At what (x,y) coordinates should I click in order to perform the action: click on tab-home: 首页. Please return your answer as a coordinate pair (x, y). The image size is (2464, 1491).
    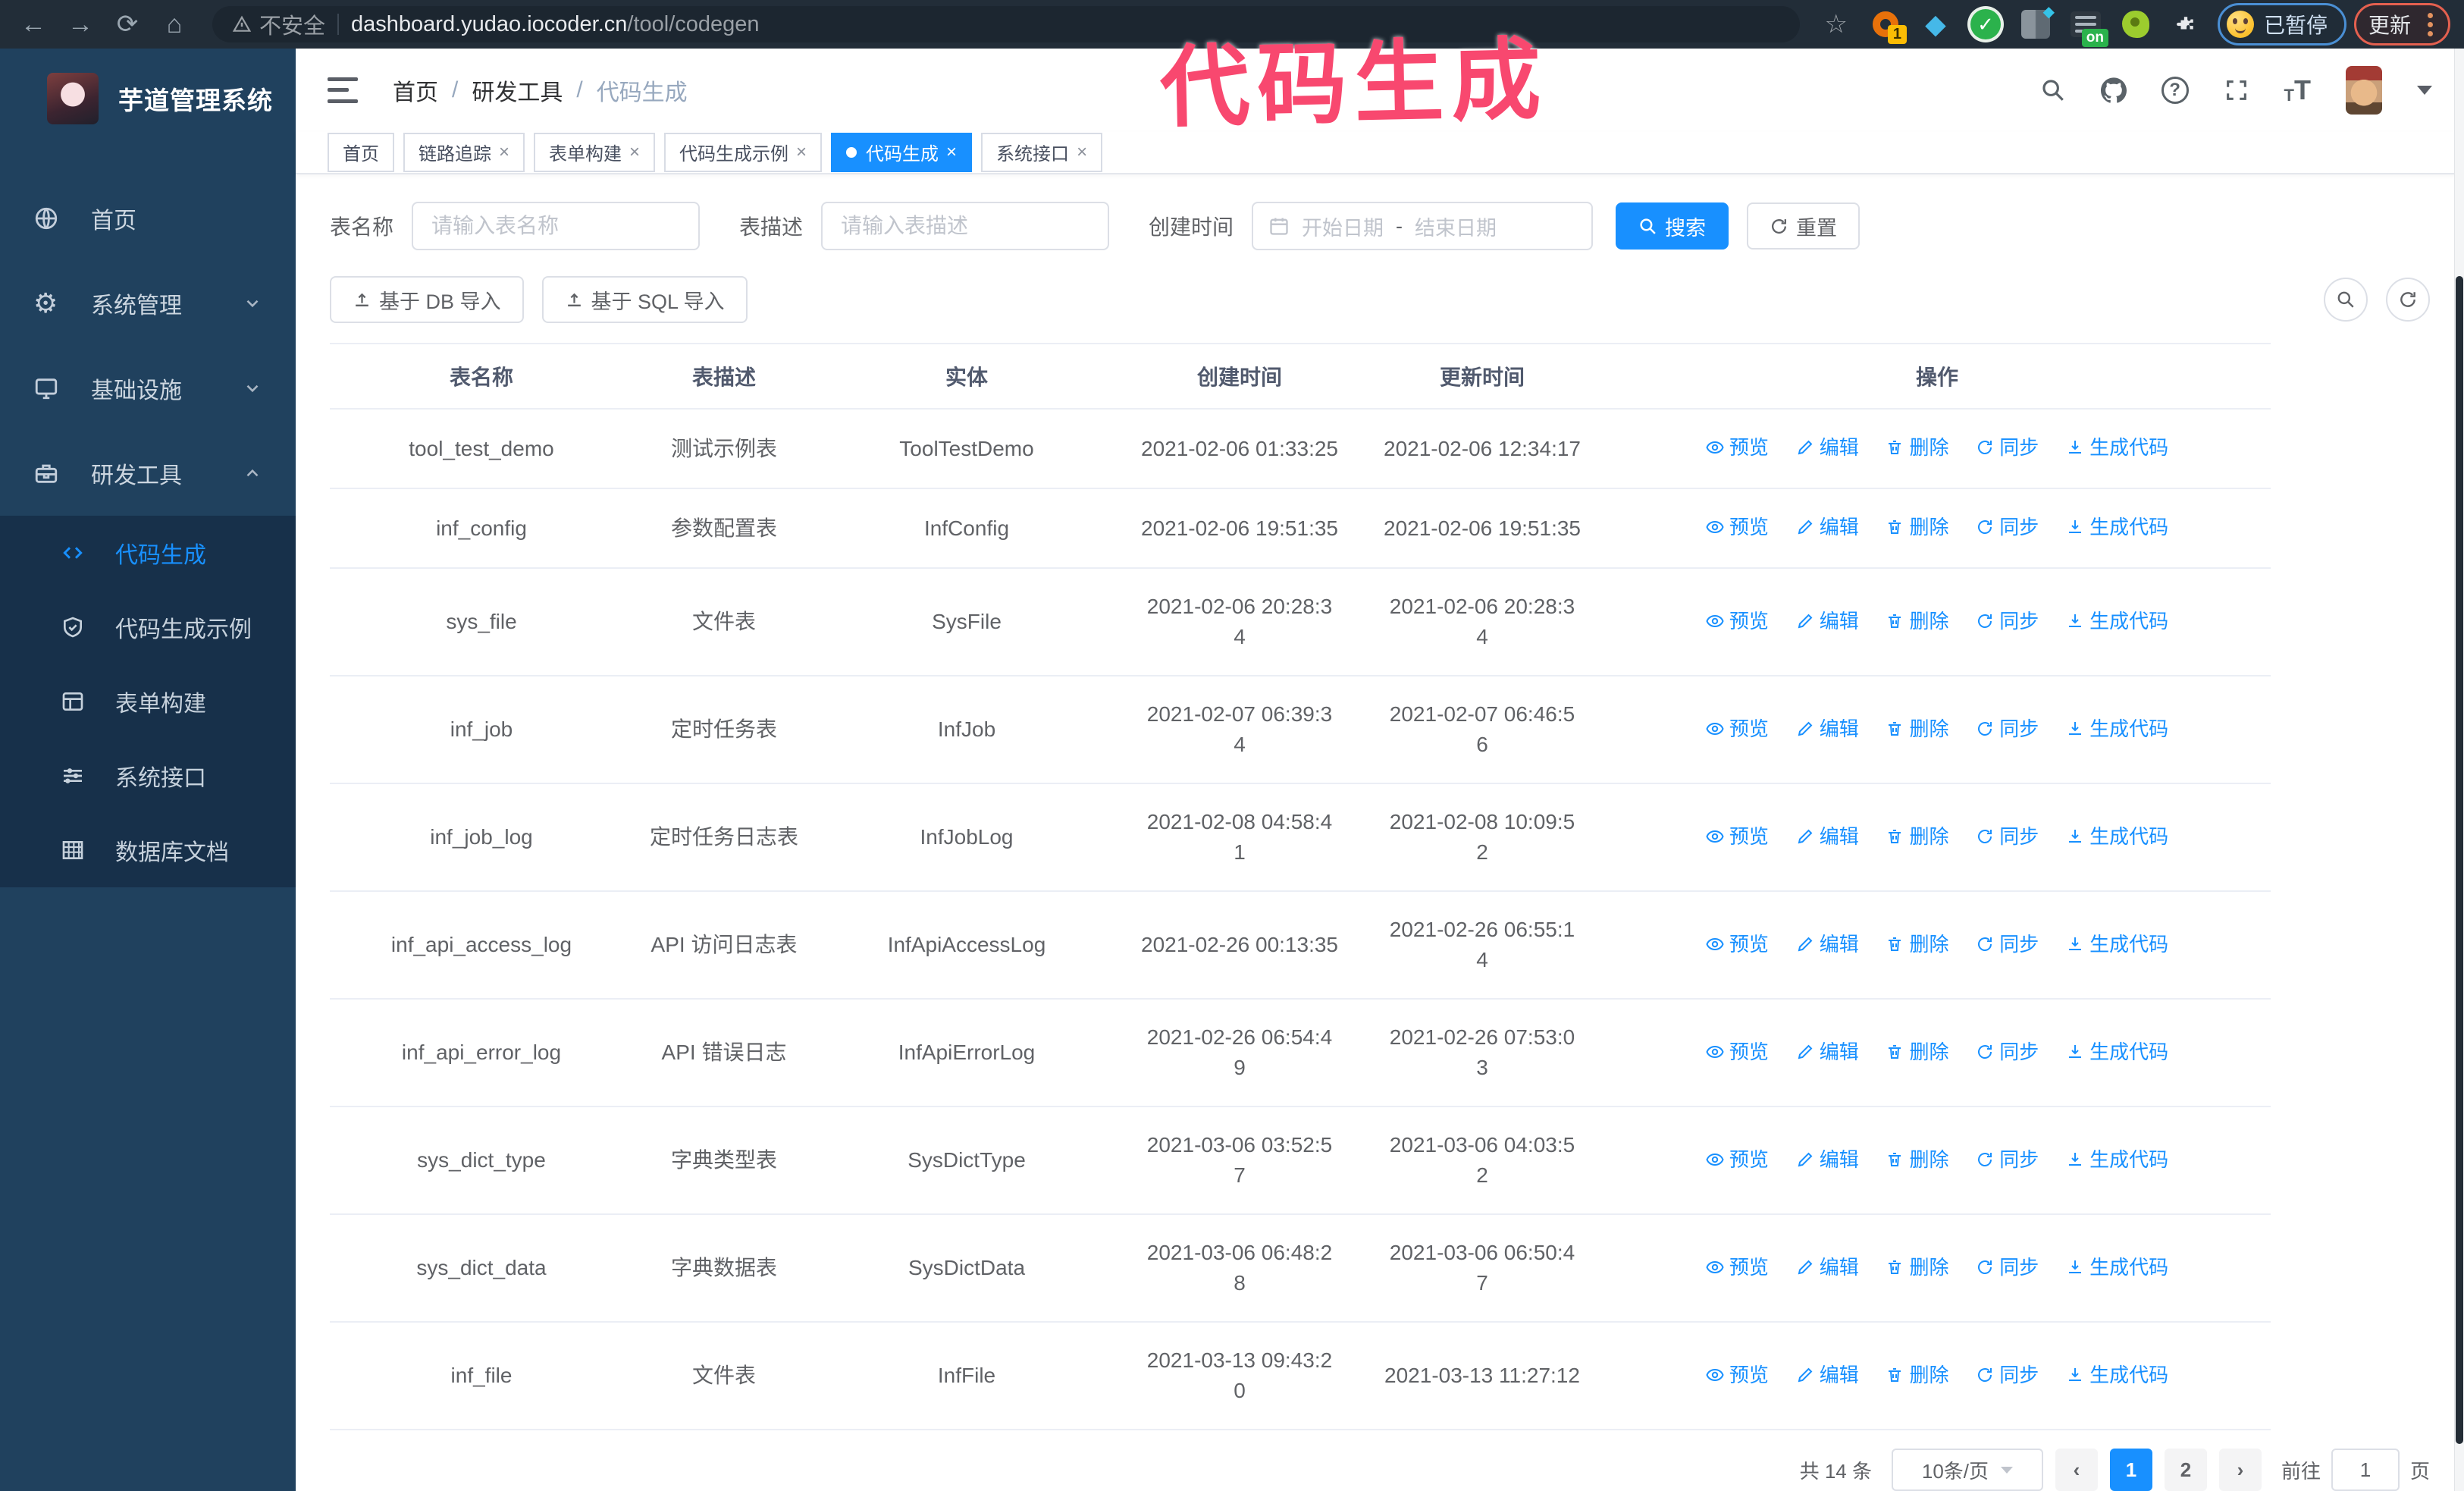
    Looking at the image, I should click on (361, 152).